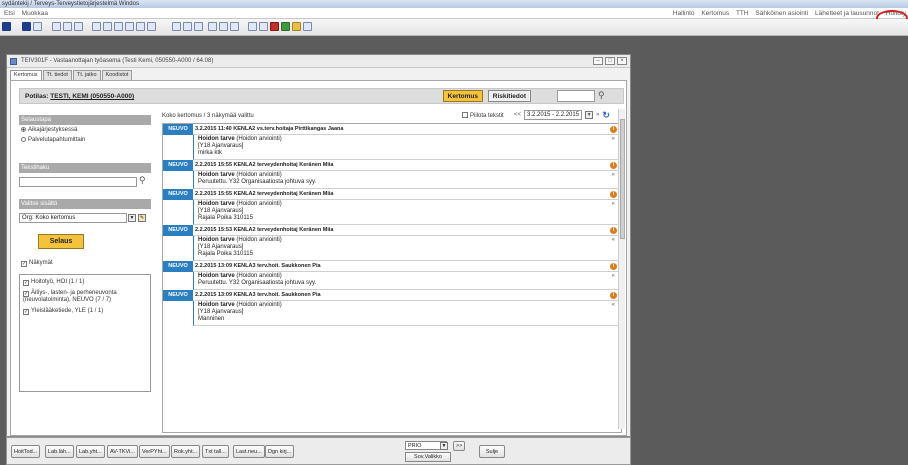 This screenshot has height=465, width=908. Describe the element at coordinates (847, 13) in the screenshot. I see `menu-lahetteet: Lähetteet ja lausunnot` at that location.